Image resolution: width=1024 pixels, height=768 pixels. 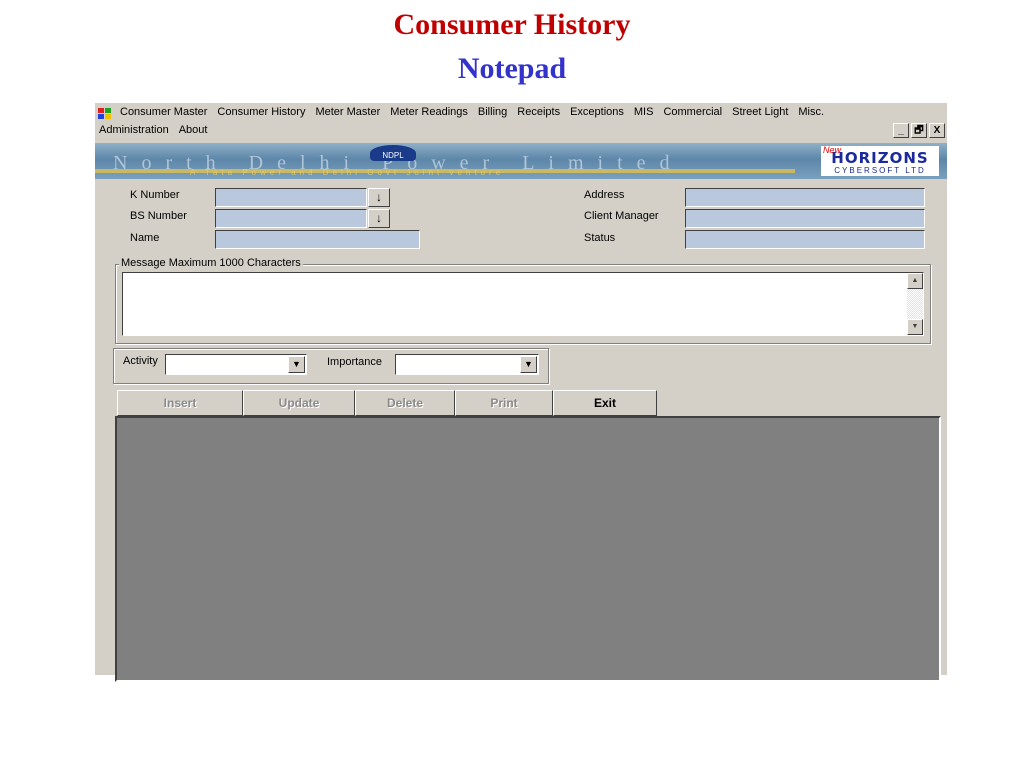 I want to click on bs-number-lookup-button: ↓, so click(x=379, y=218).